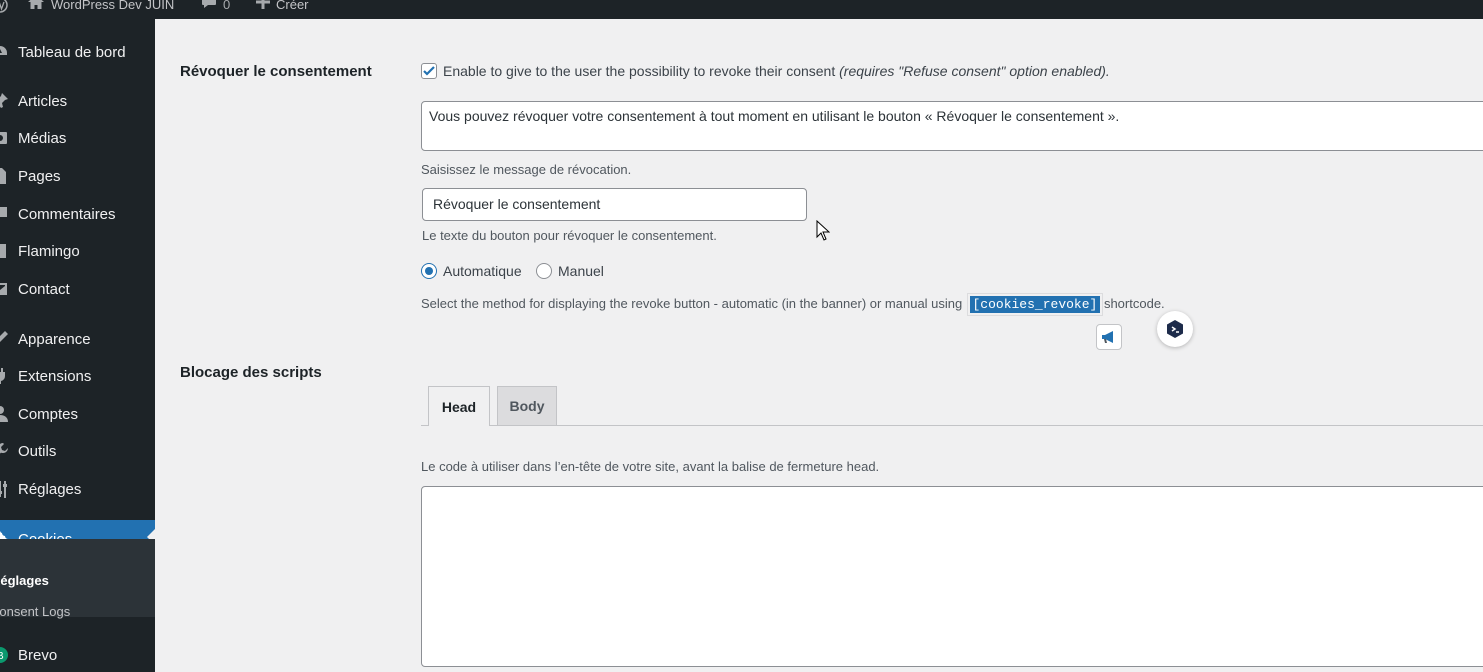 Image resolution: width=1483 pixels, height=672 pixels. Describe the element at coordinates (5, 251) in the screenshot. I see `flamingo-icon` at that location.